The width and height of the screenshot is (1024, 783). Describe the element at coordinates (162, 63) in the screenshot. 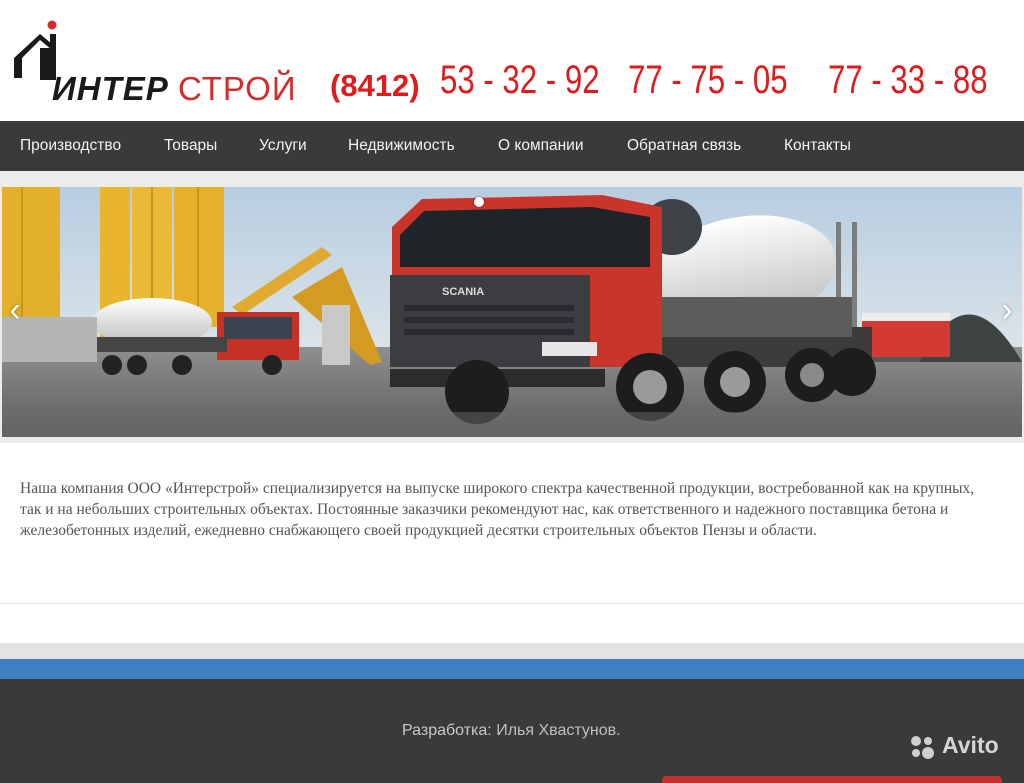

I see `site-logo: ИНТЕР СТРОЙ` at that location.